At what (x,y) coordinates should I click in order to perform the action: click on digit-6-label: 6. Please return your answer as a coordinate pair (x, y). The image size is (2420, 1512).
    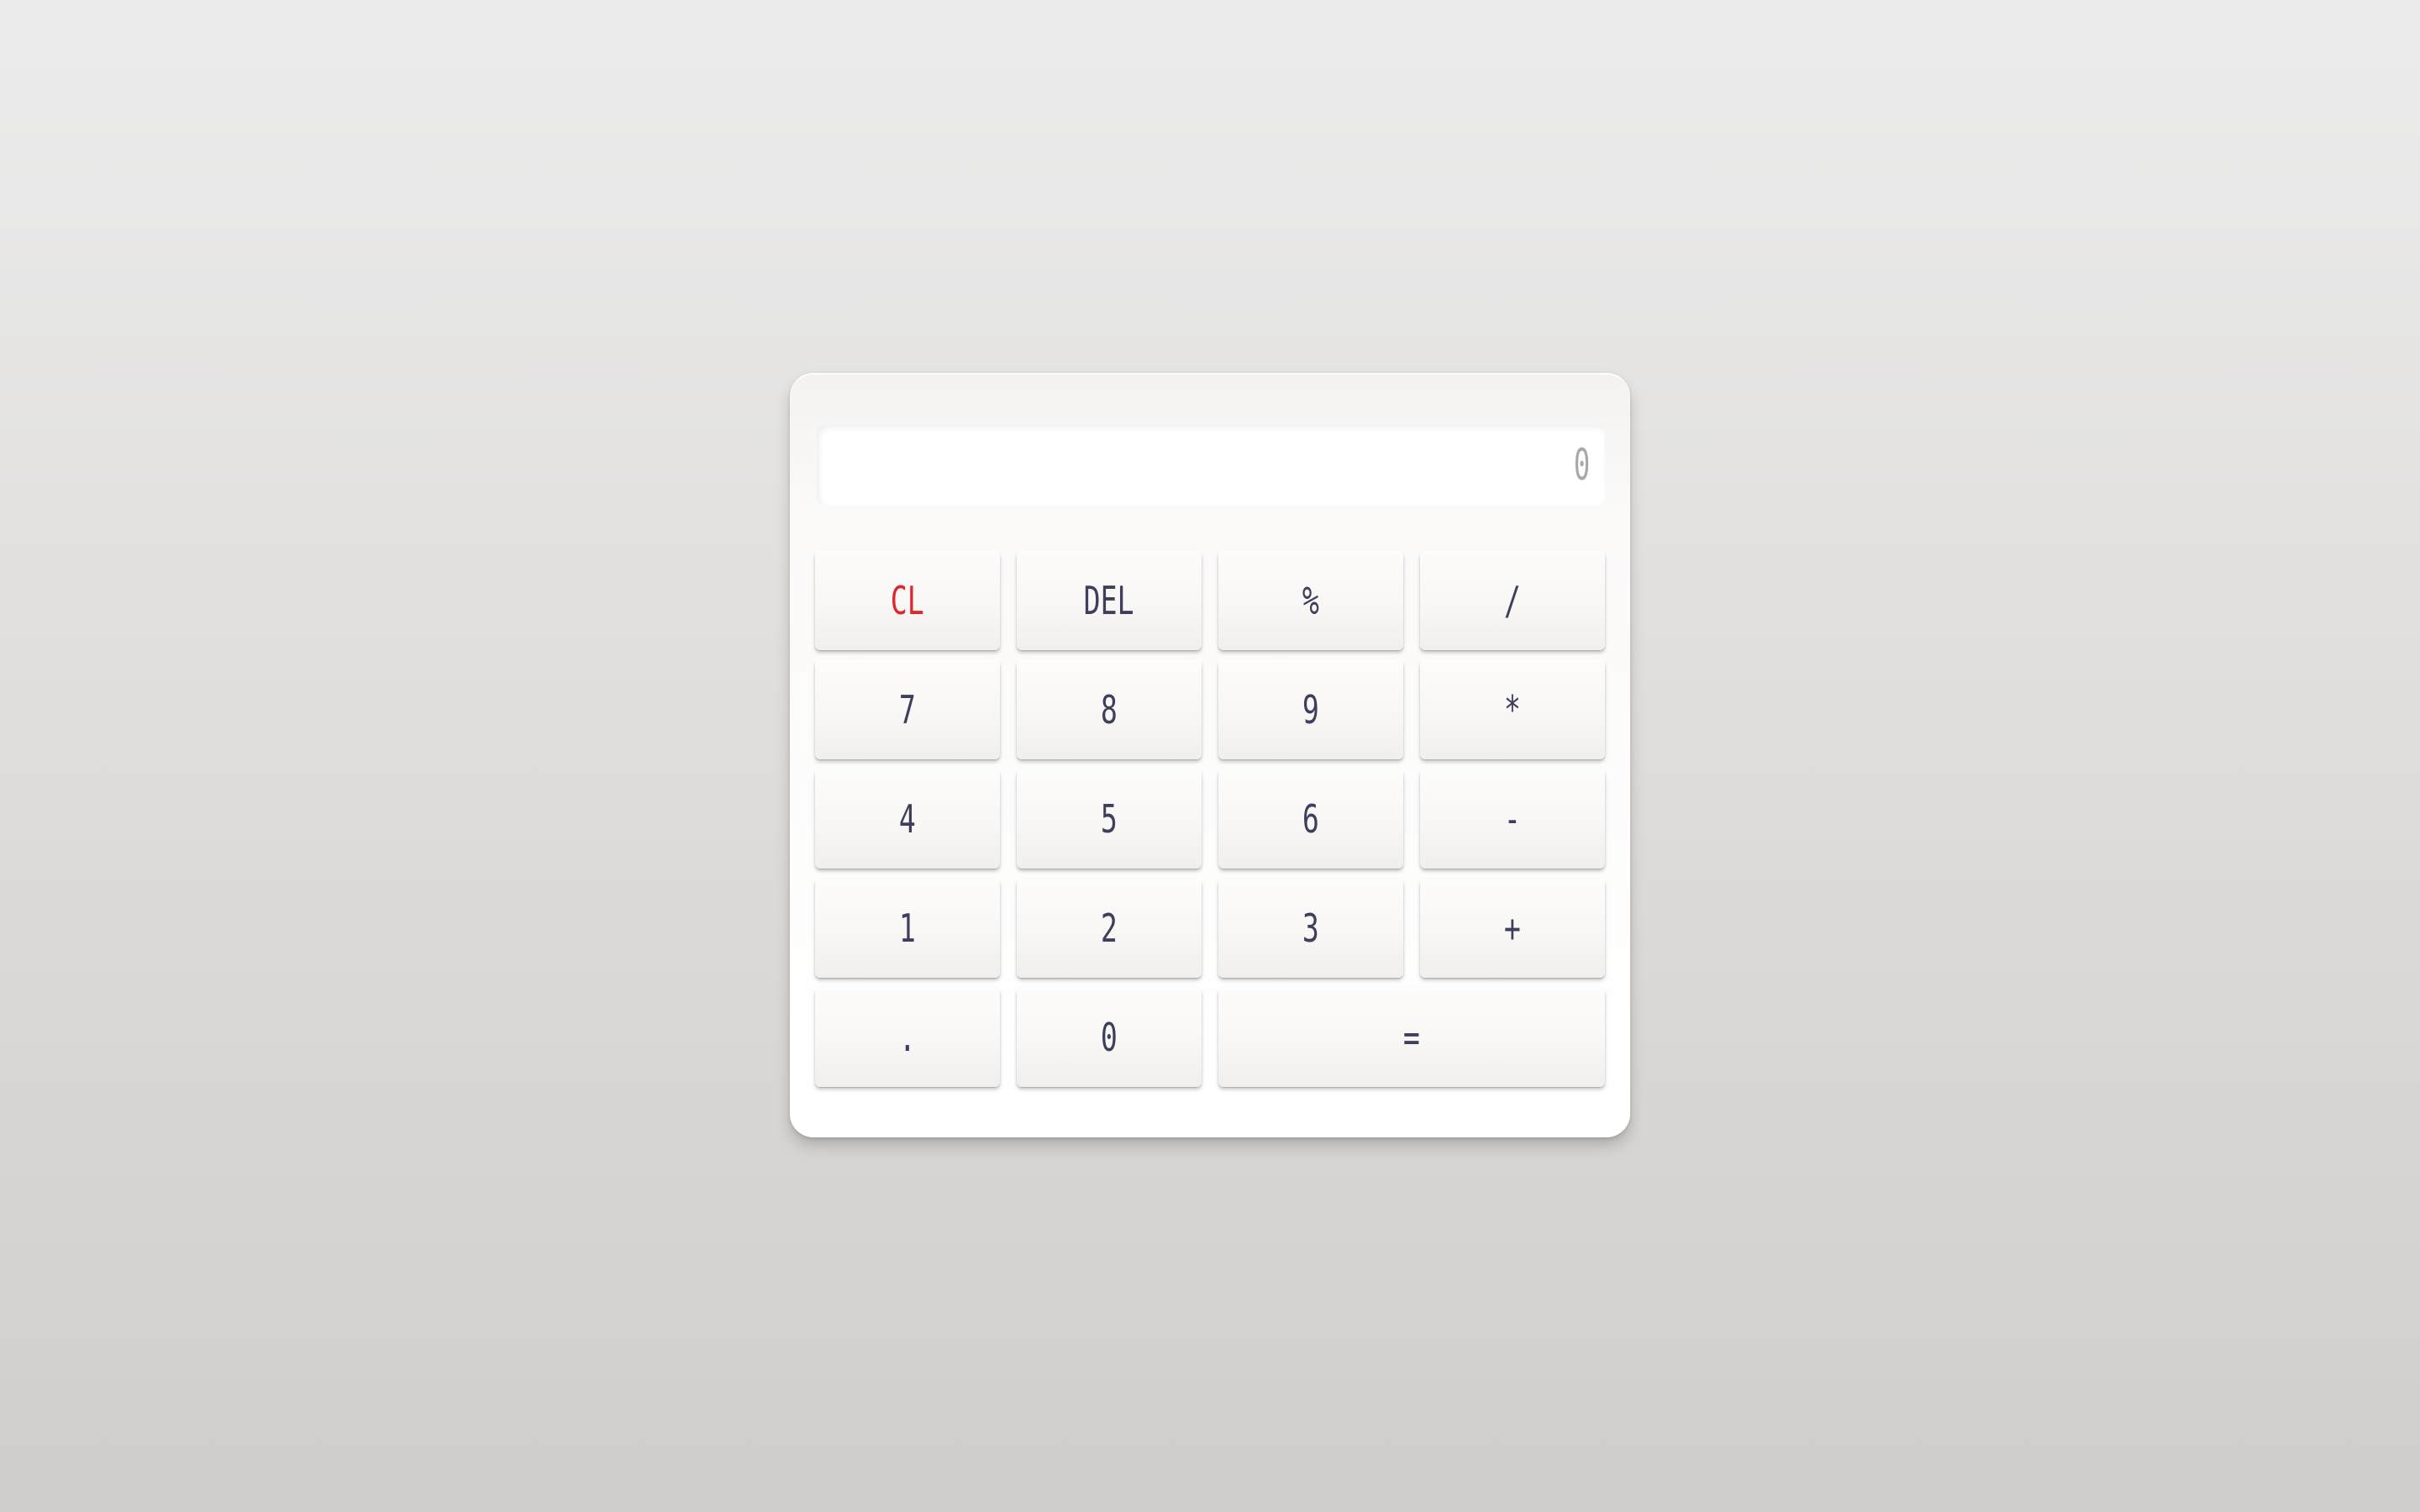
    Looking at the image, I should click on (1311, 819).